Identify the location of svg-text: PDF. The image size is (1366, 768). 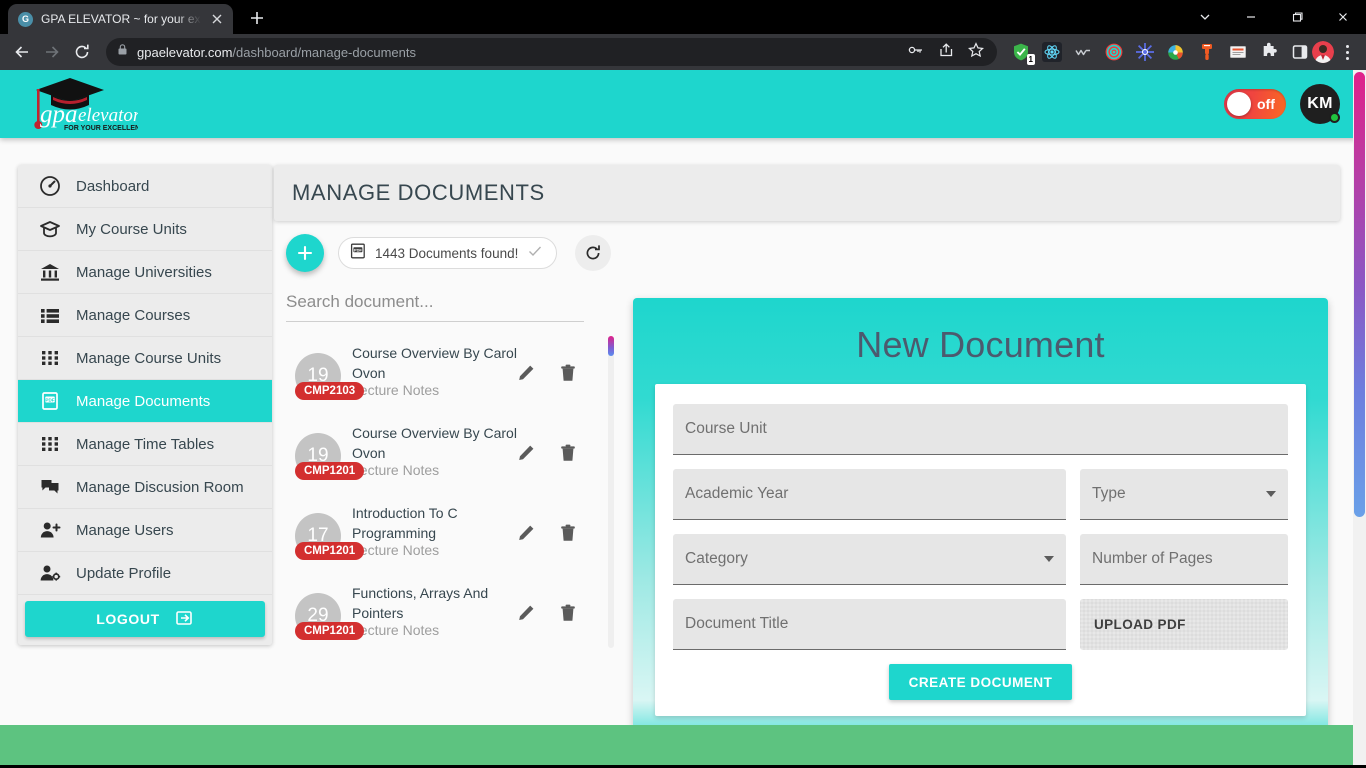
(49, 399).